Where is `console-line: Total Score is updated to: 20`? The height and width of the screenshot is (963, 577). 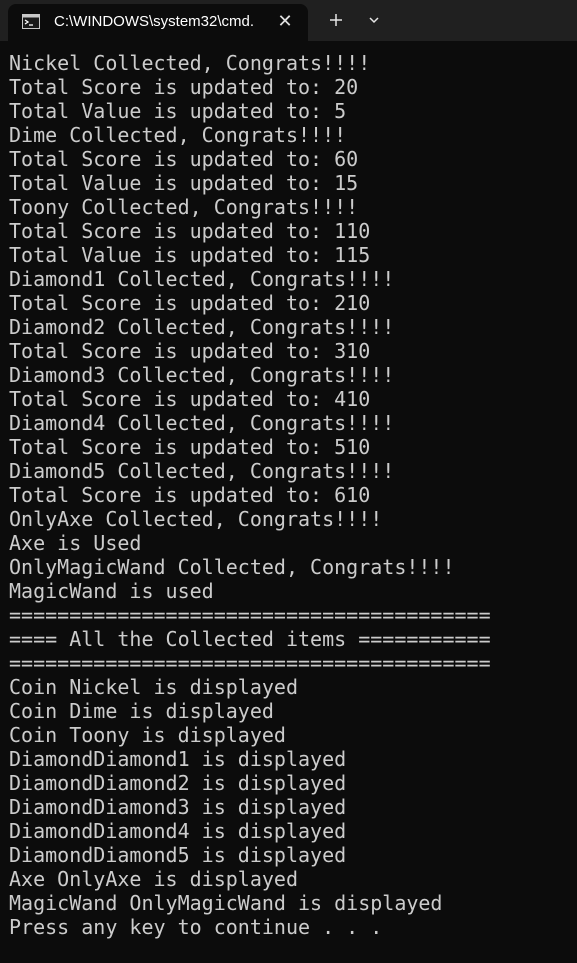 console-line: Total Score is updated to: 20 is located at coordinates (184, 87).